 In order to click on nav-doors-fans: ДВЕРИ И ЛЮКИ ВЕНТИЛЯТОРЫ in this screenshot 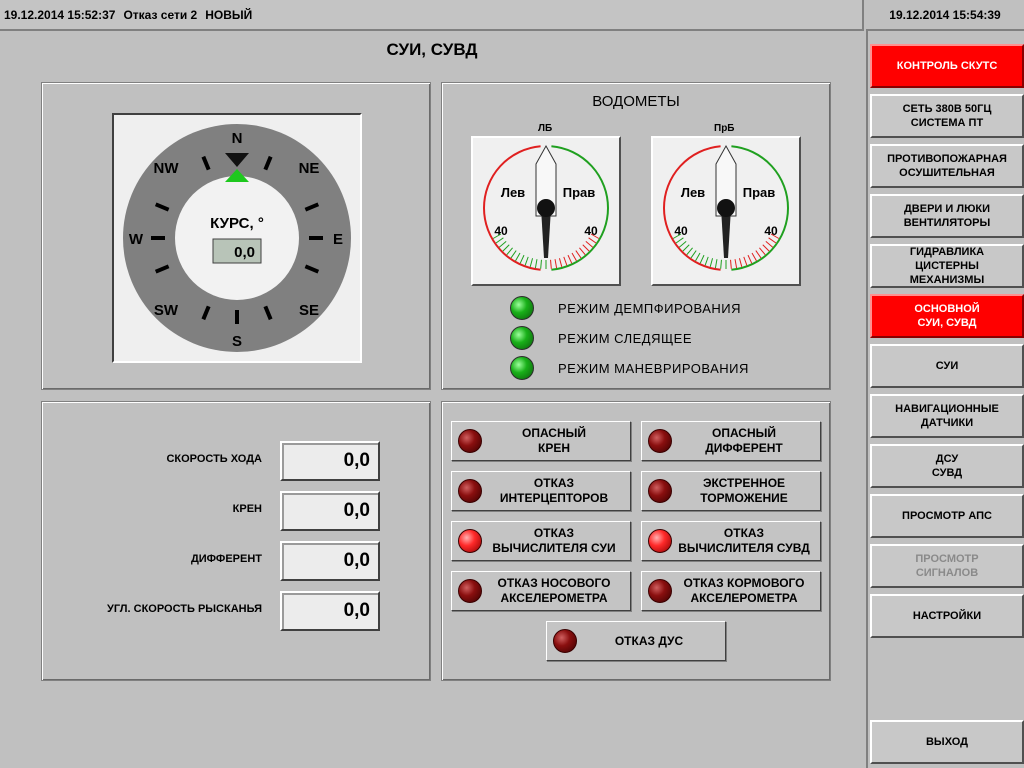, I will do `click(947, 216)`.